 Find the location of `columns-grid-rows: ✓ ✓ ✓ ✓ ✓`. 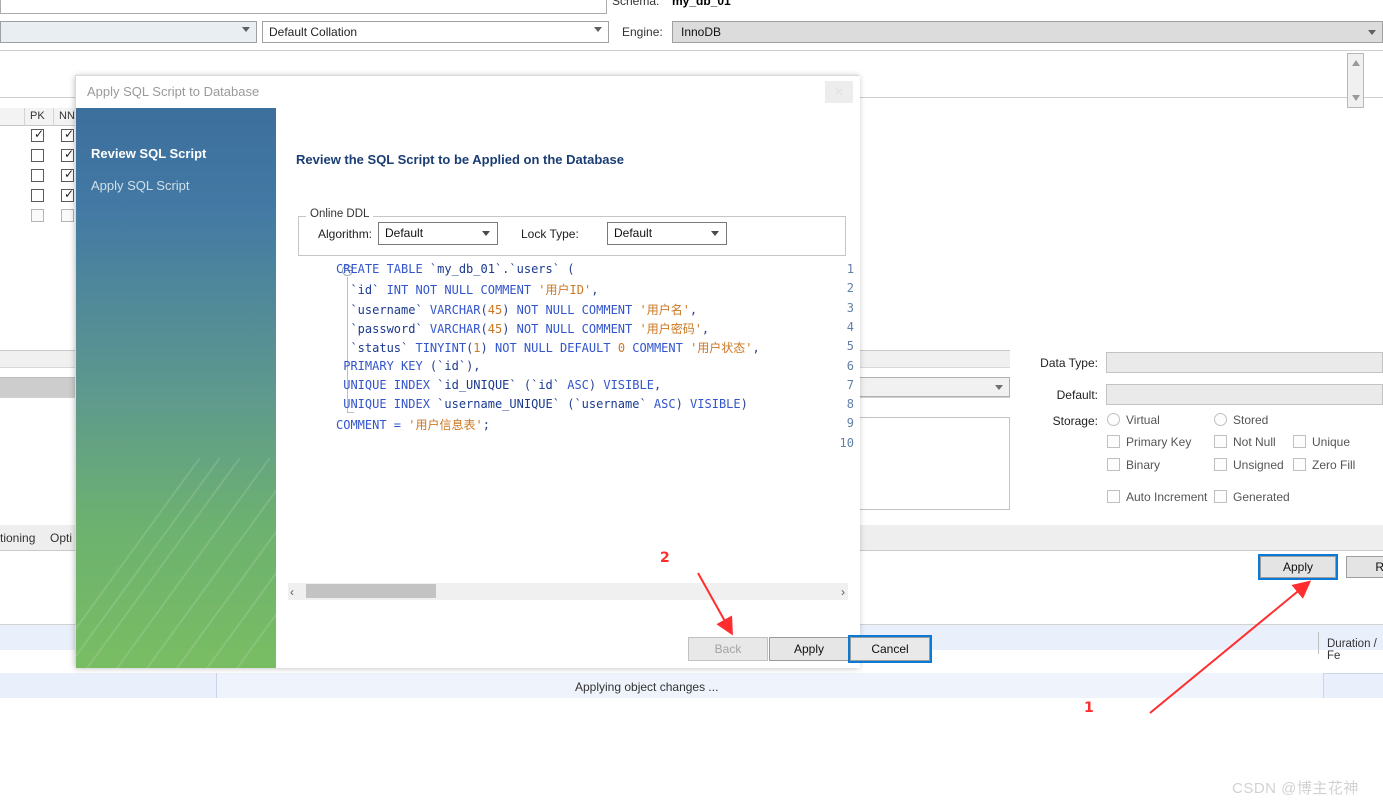

columns-grid-rows: ✓ ✓ ✓ ✓ ✓ is located at coordinates (38, 176).